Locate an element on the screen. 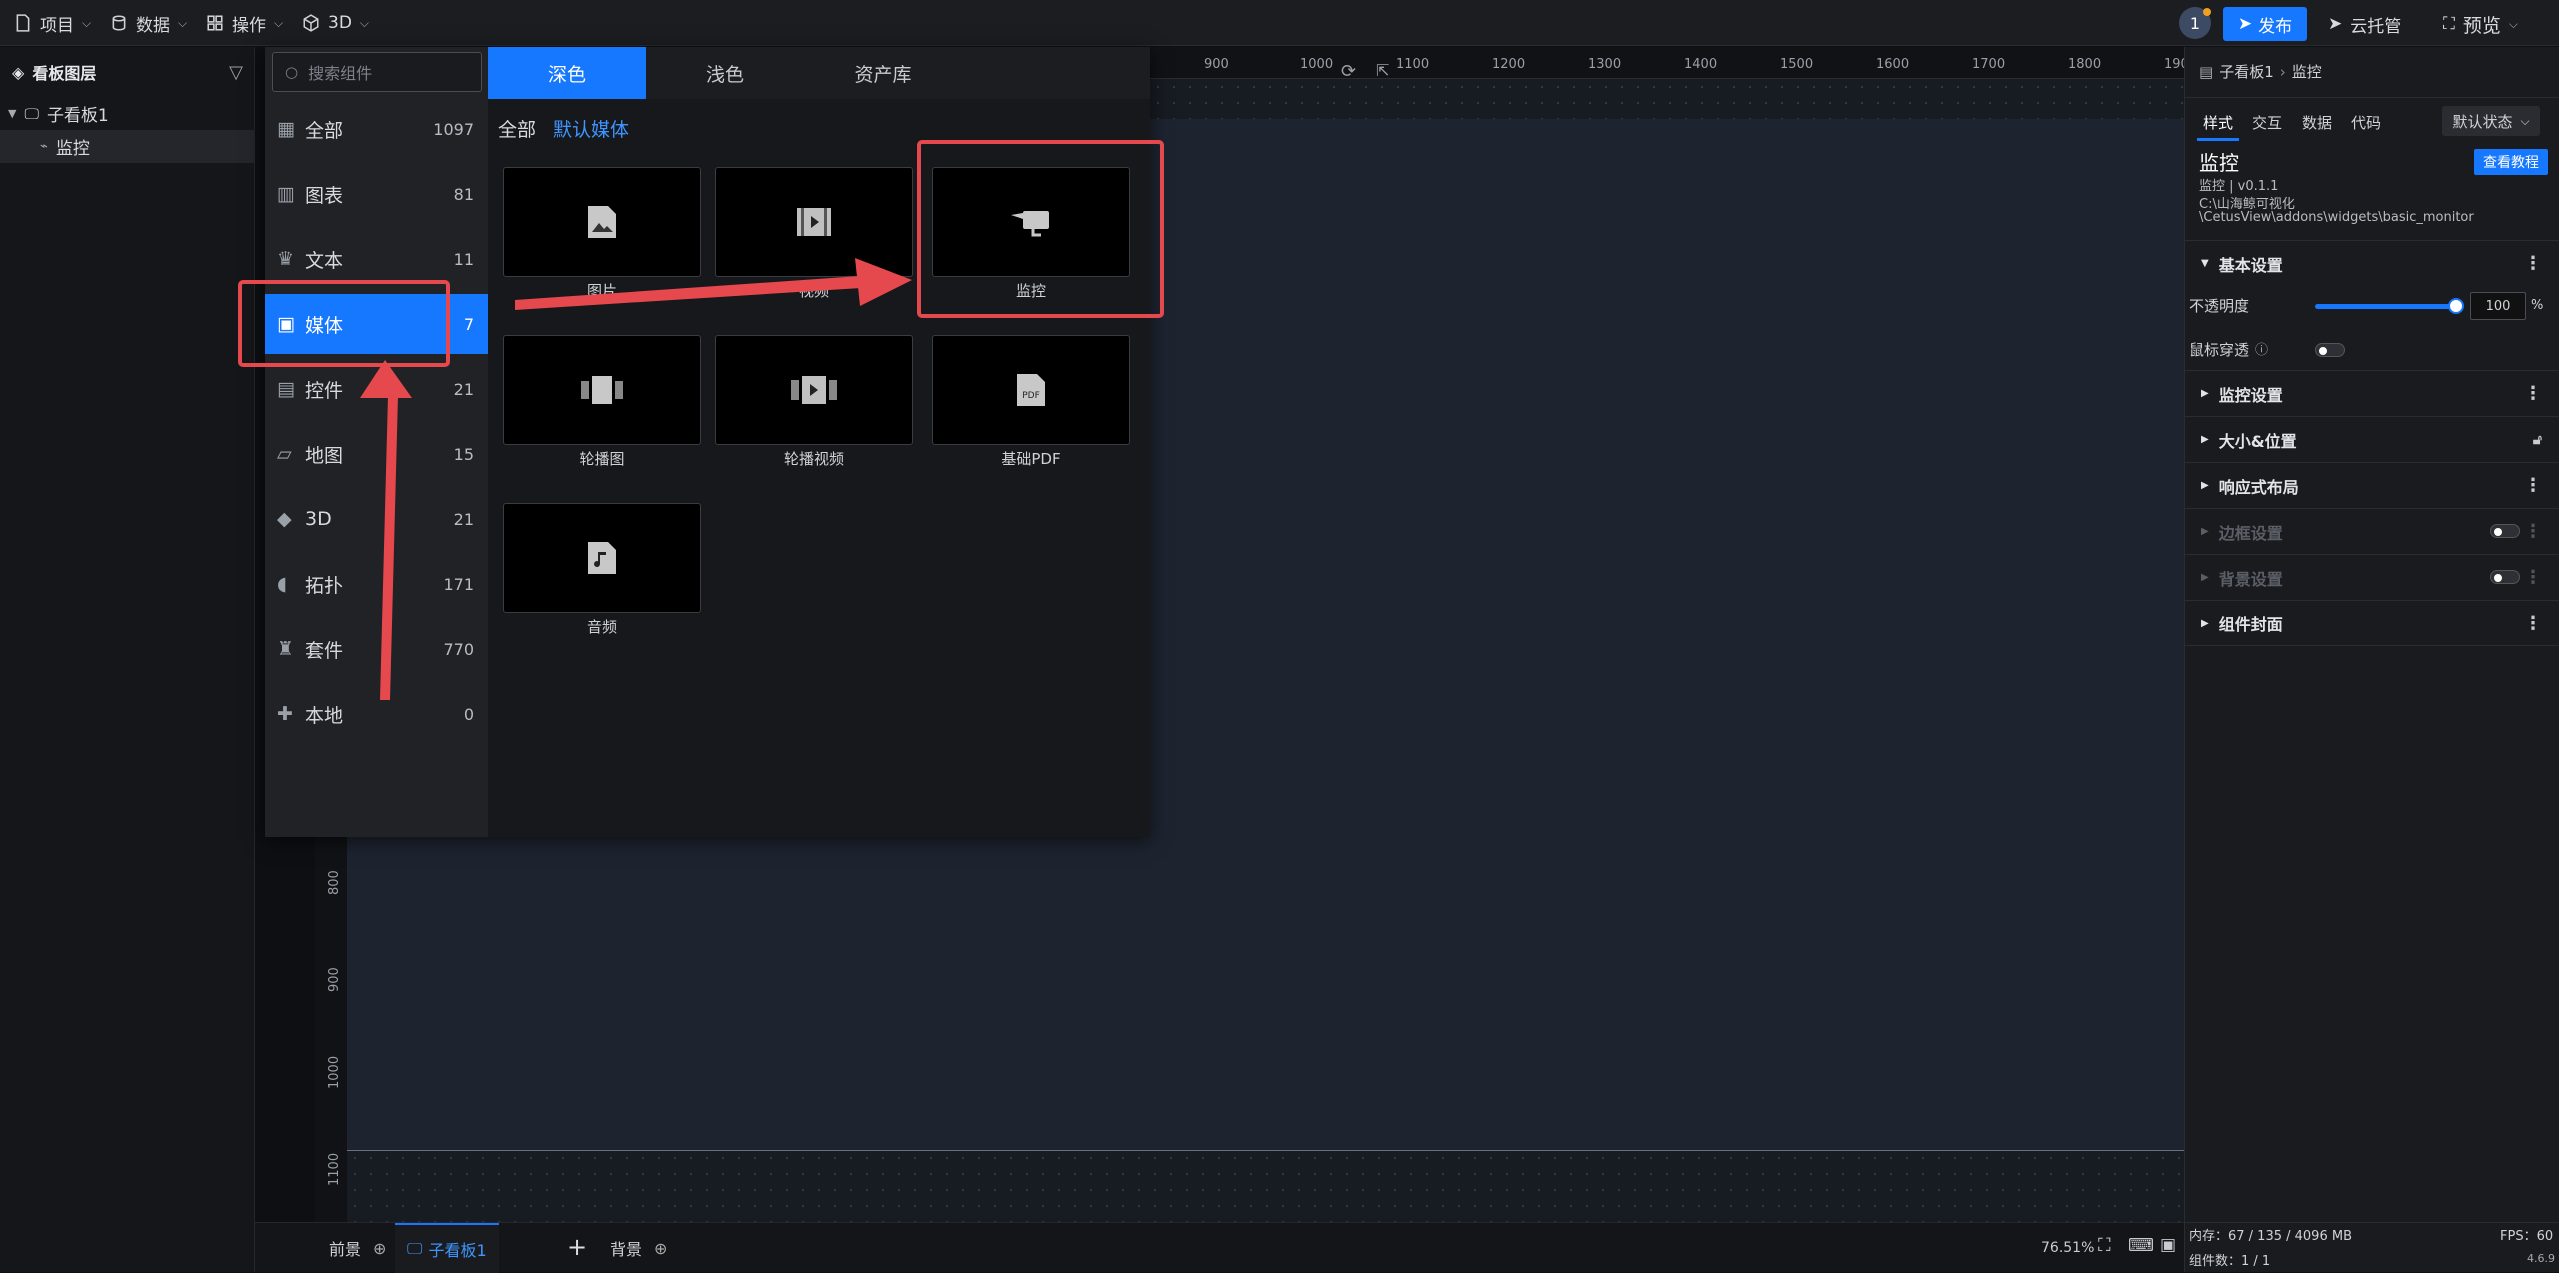  tab-foreground: 前景 ⊕ is located at coordinates (357, 1248).